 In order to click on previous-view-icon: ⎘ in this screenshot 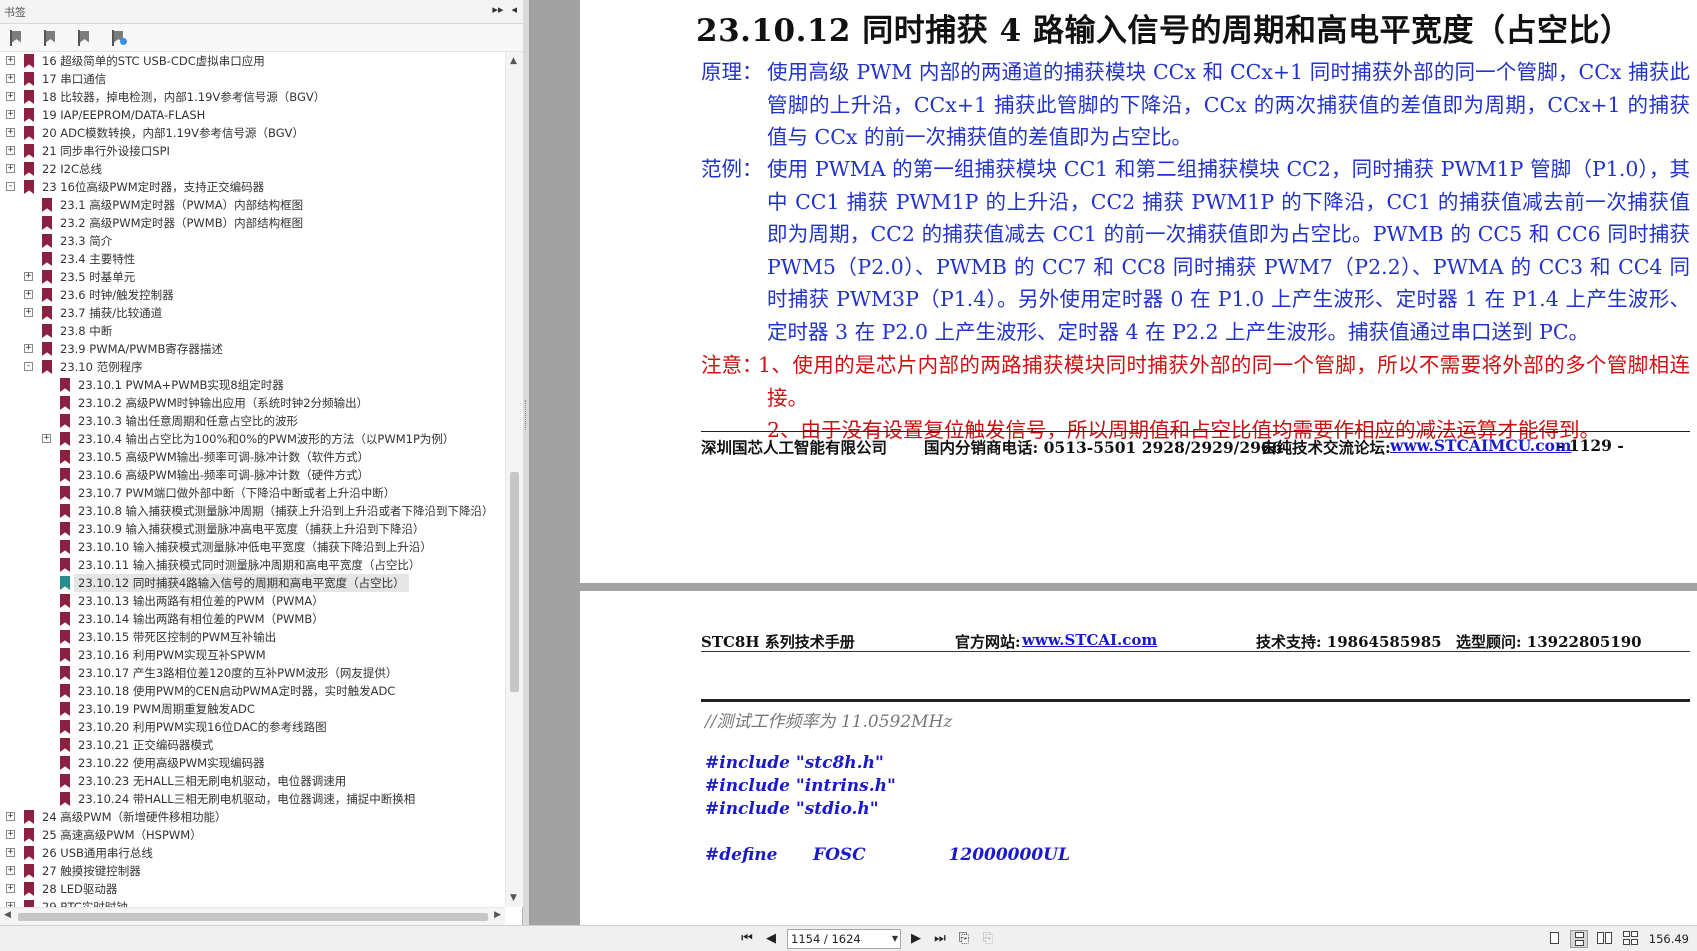, I will do `click(964, 939)`.